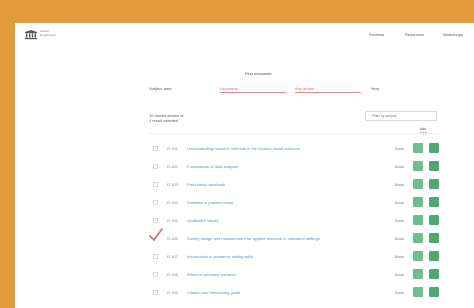 The width and height of the screenshot is (474, 308). Describe the element at coordinates (212, 166) in the screenshot. I see `row-title-link: Foundations of data analysis` at that location.